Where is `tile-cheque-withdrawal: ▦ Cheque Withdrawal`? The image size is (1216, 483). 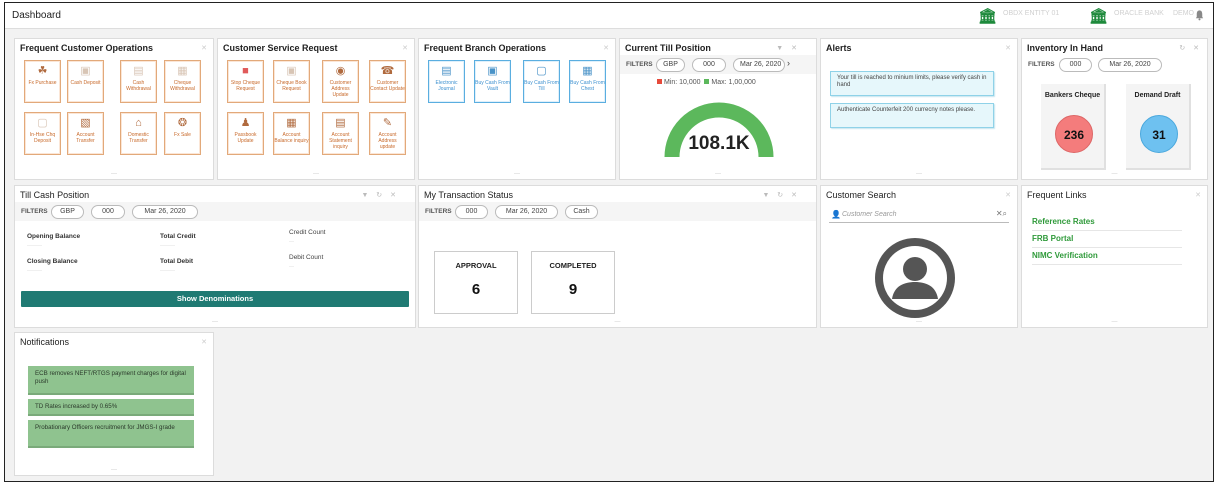
tile-cheque-withdrawal: ▦ Cheque Withdrawal is located at coordinates (182, 81).